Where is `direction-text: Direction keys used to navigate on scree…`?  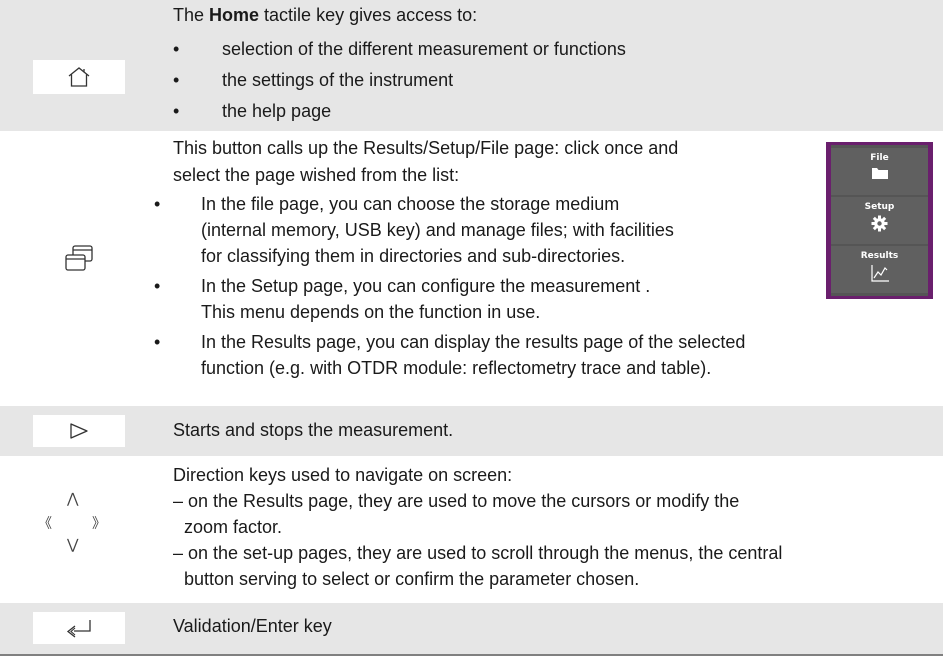 direction-text: Direction keys used to navigate on scree… is located at coordinates (477, 527).